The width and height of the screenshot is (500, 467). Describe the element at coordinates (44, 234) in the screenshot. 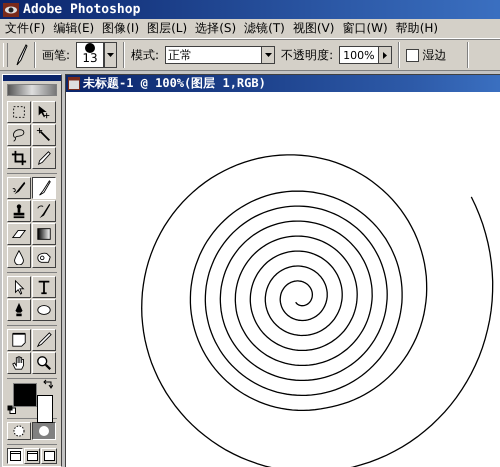

I see `gradient-icon` at that location.